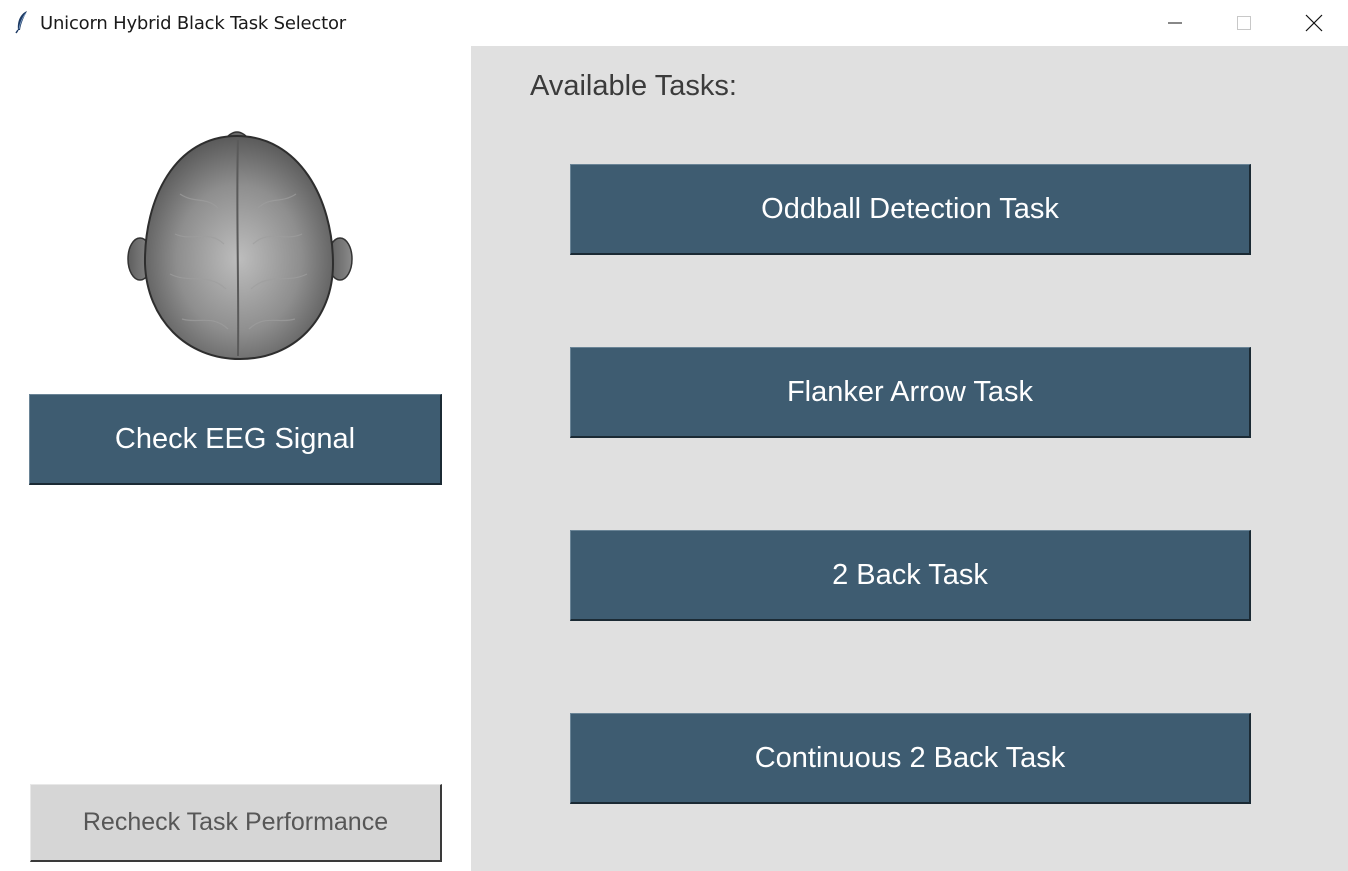 This screenshot has width=1348, height=871. What do you see at coordinates (910, 392) in the screenshot?
I see `flanker-arrow-task-button: Flanker Arrow Task` at bounding box center [910, 392].